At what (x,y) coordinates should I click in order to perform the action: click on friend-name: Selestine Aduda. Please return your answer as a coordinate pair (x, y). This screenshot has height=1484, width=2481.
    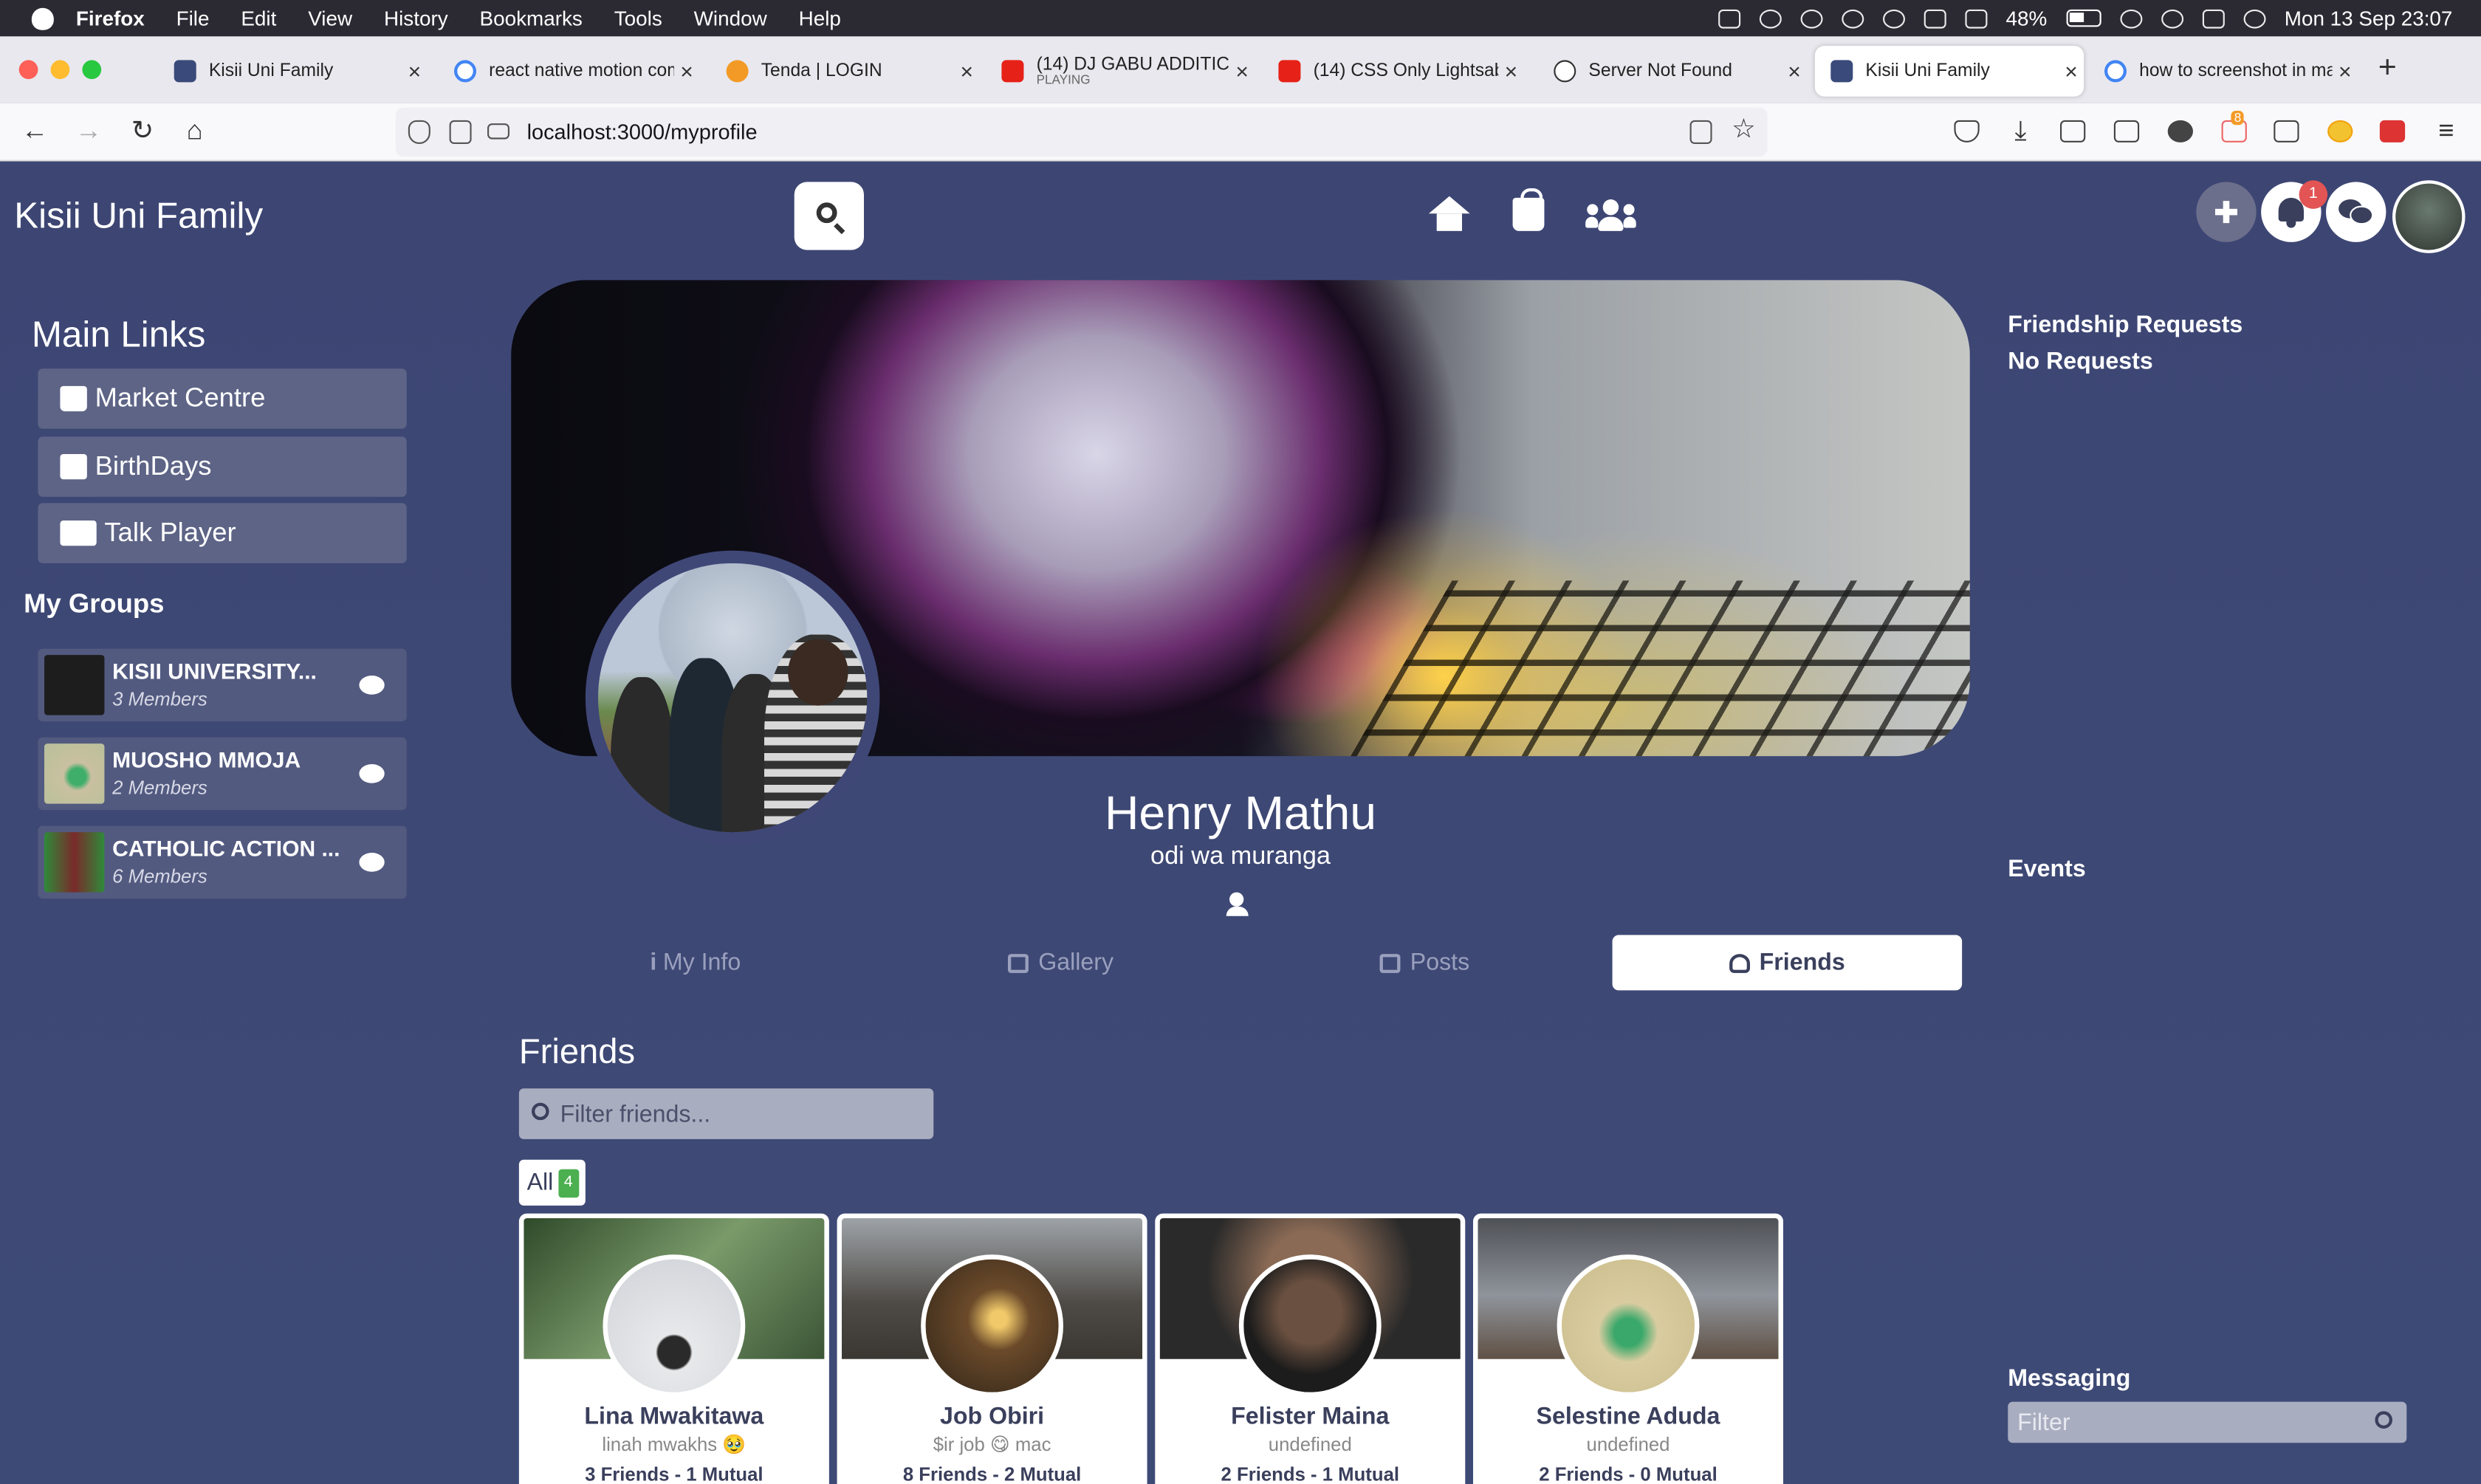
    Looking at the image, I should click on (1628, 1417).